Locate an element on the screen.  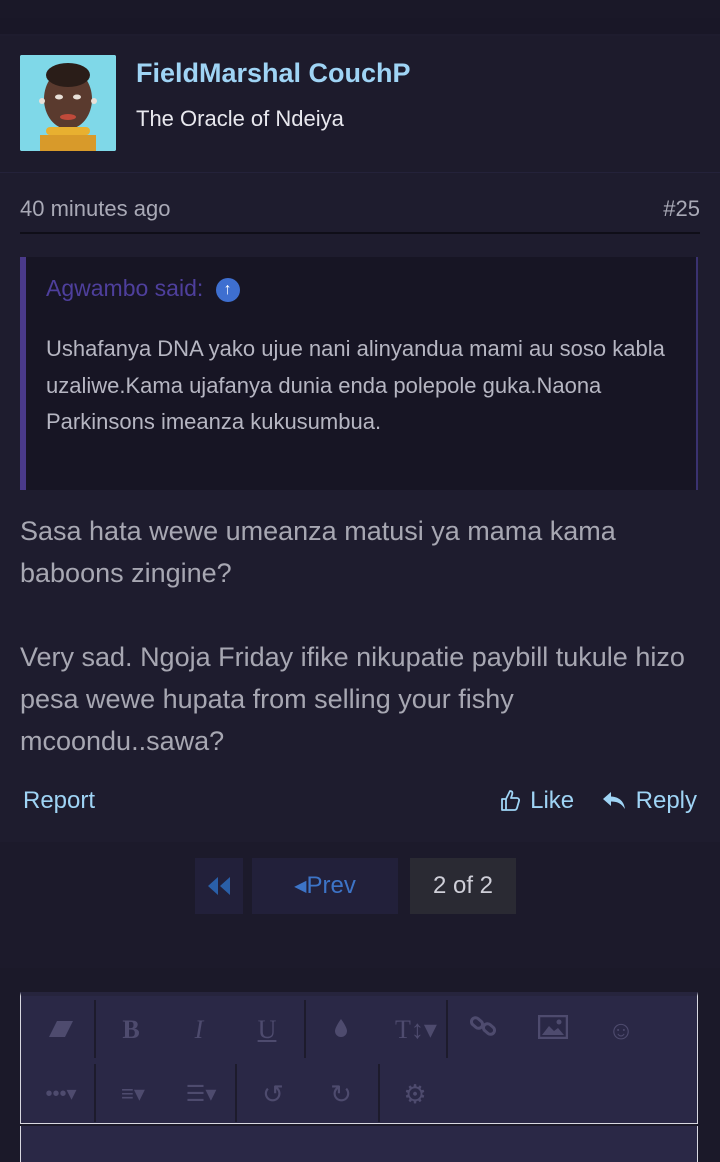
bold-icon: B is located at coordinates (131, 1030).